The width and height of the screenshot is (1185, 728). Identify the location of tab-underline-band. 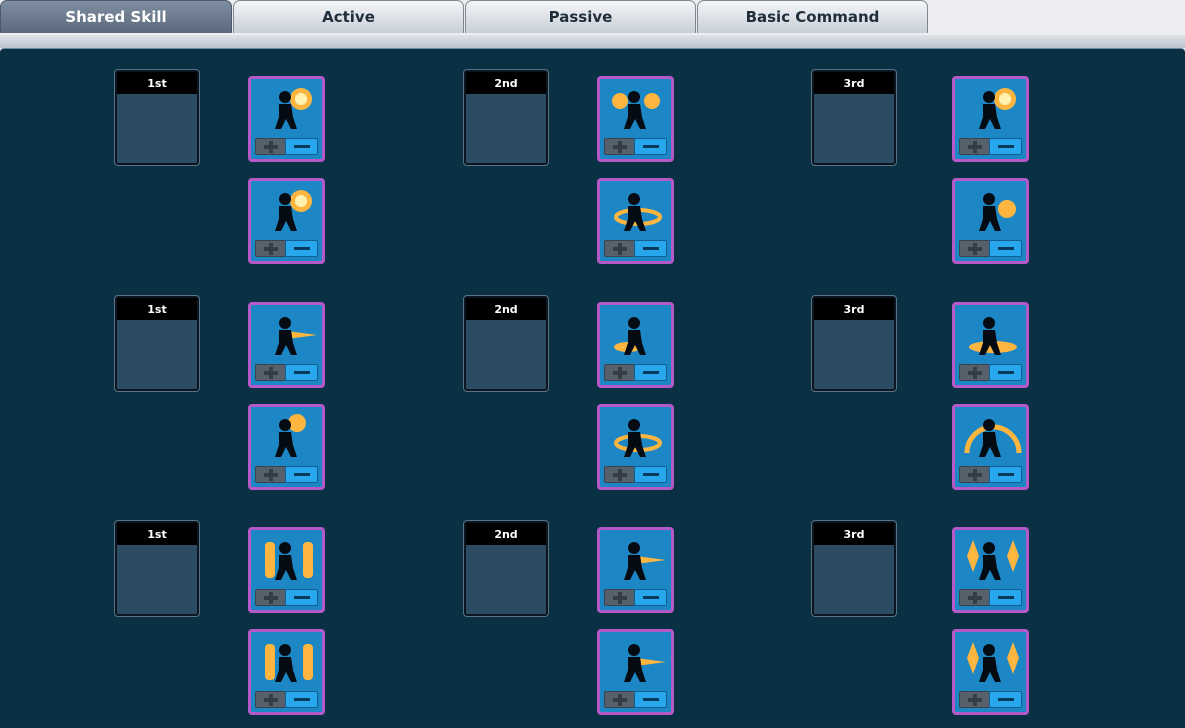
(592, 41).